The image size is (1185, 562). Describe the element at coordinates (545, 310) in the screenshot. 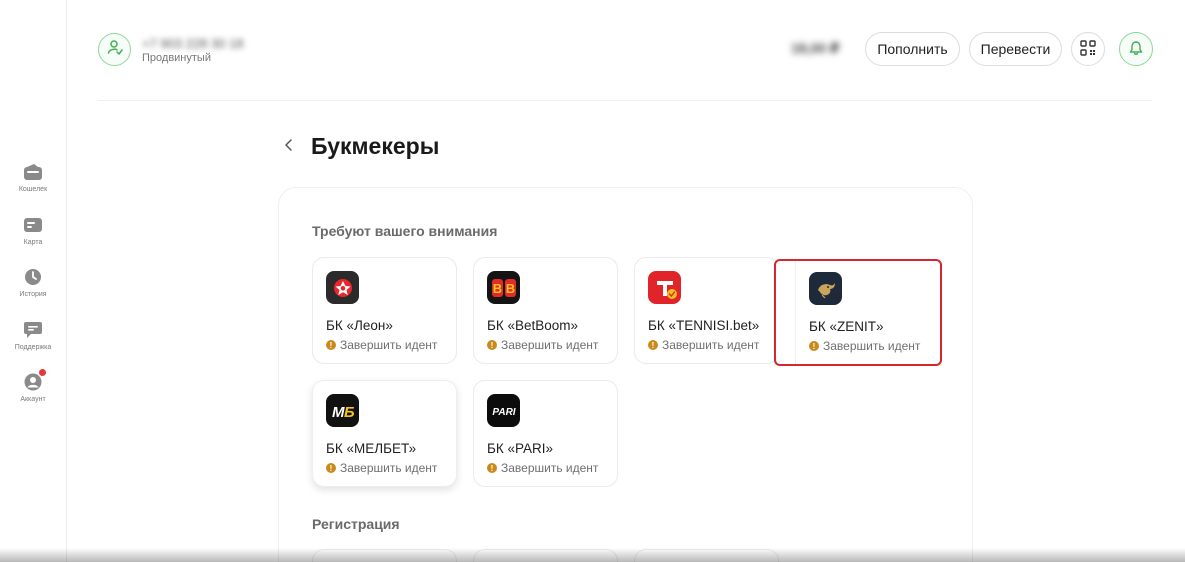

I see `bookmaker-card-betboom: BB БК «BetBoom» ! Завершить идент` at that location.